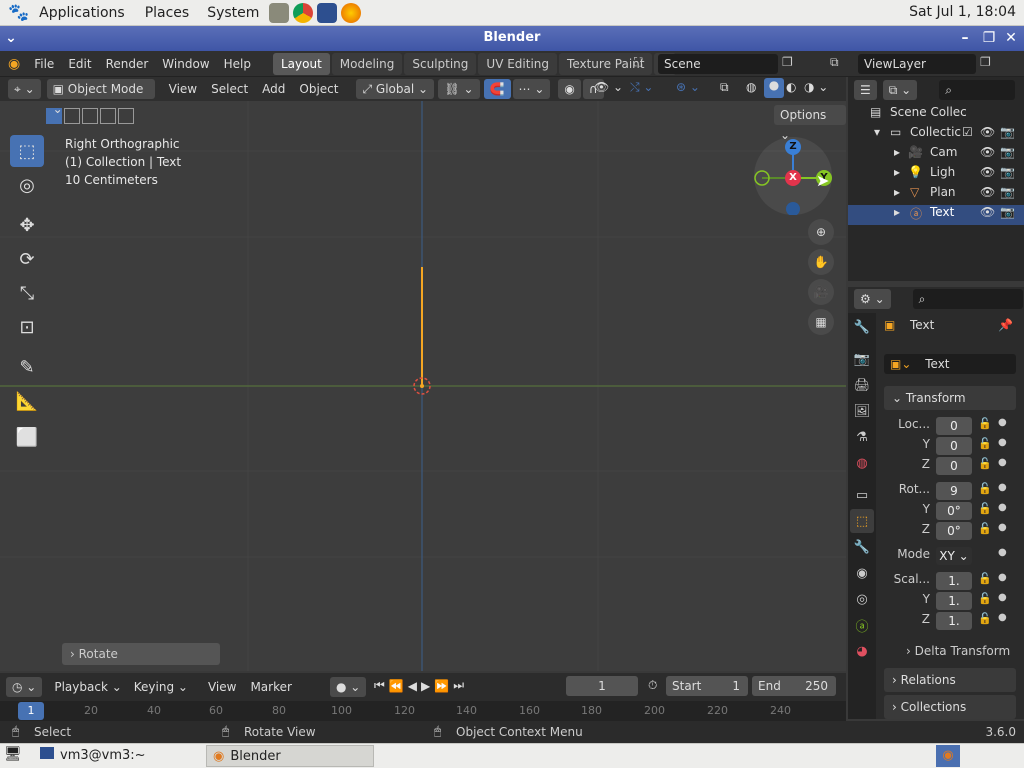  What do you see at coordinates (1011, 38) in the screenshot?
I see `close-icon: ✕` at bounding box center [1011, 38].